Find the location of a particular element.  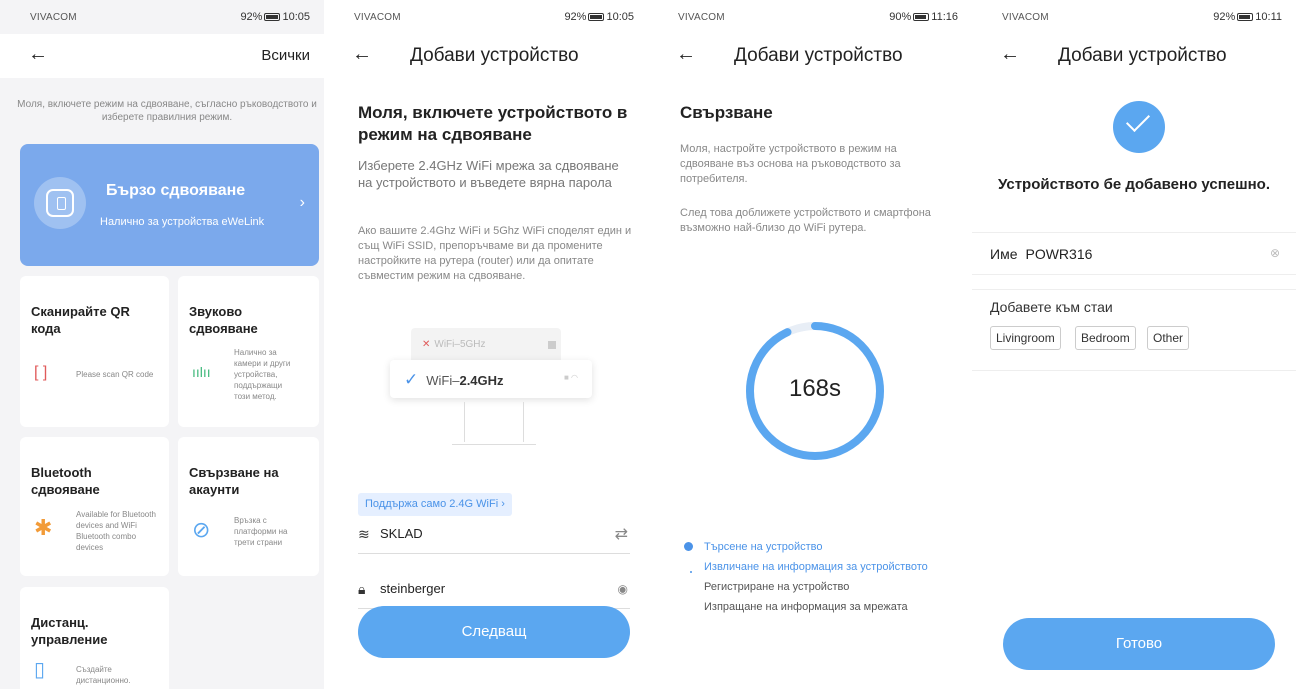

connecting-title: Свързване is located at coordinates (726, 112).